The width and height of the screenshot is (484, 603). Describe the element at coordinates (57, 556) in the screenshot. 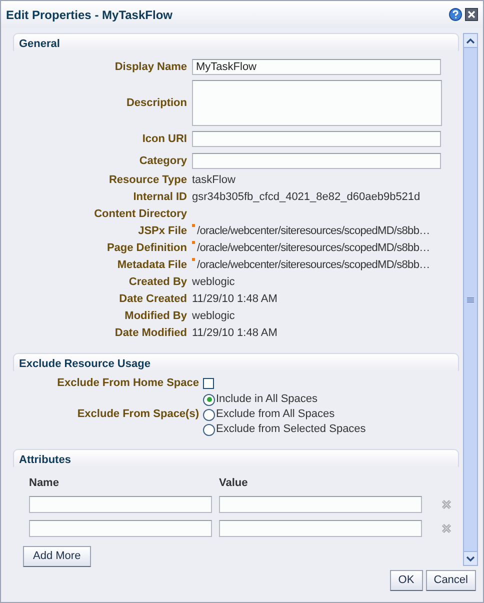

I see `add-more-button: Add More` at that location.